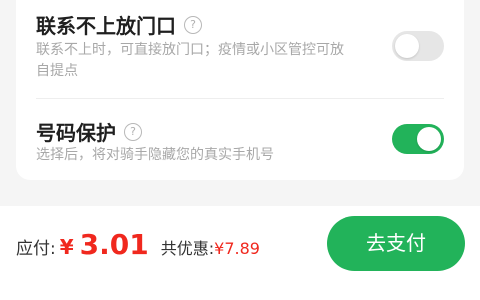 This screenshot has width=480, height=300. What do you see at coordinates (106, 26) in the screenshot?
I see `option-title: 联系不上放门口` at bounding box center [106, 26].